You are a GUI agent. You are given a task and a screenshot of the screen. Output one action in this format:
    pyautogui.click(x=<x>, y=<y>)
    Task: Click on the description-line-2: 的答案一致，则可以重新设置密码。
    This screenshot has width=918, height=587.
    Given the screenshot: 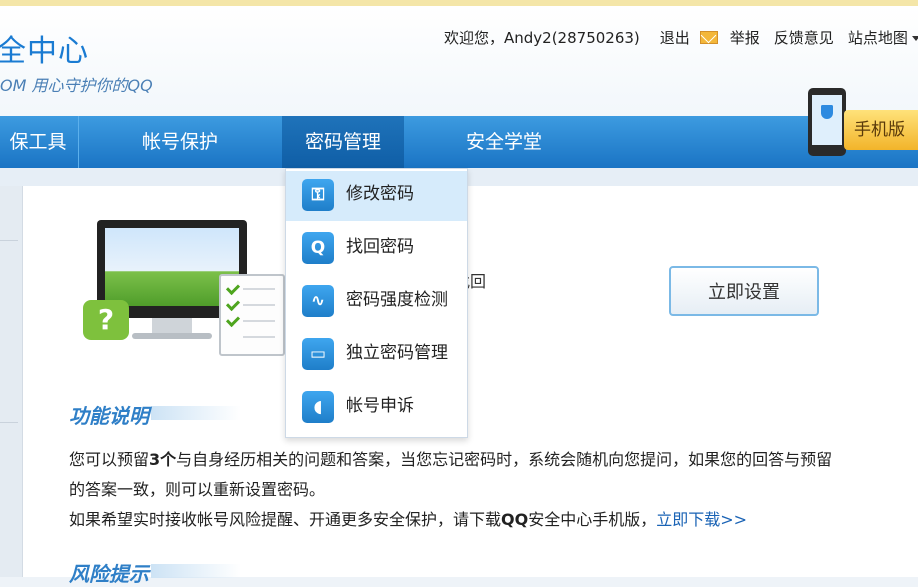 What is the action you would take?
    pyautogui.click(x=197, y=489)
    